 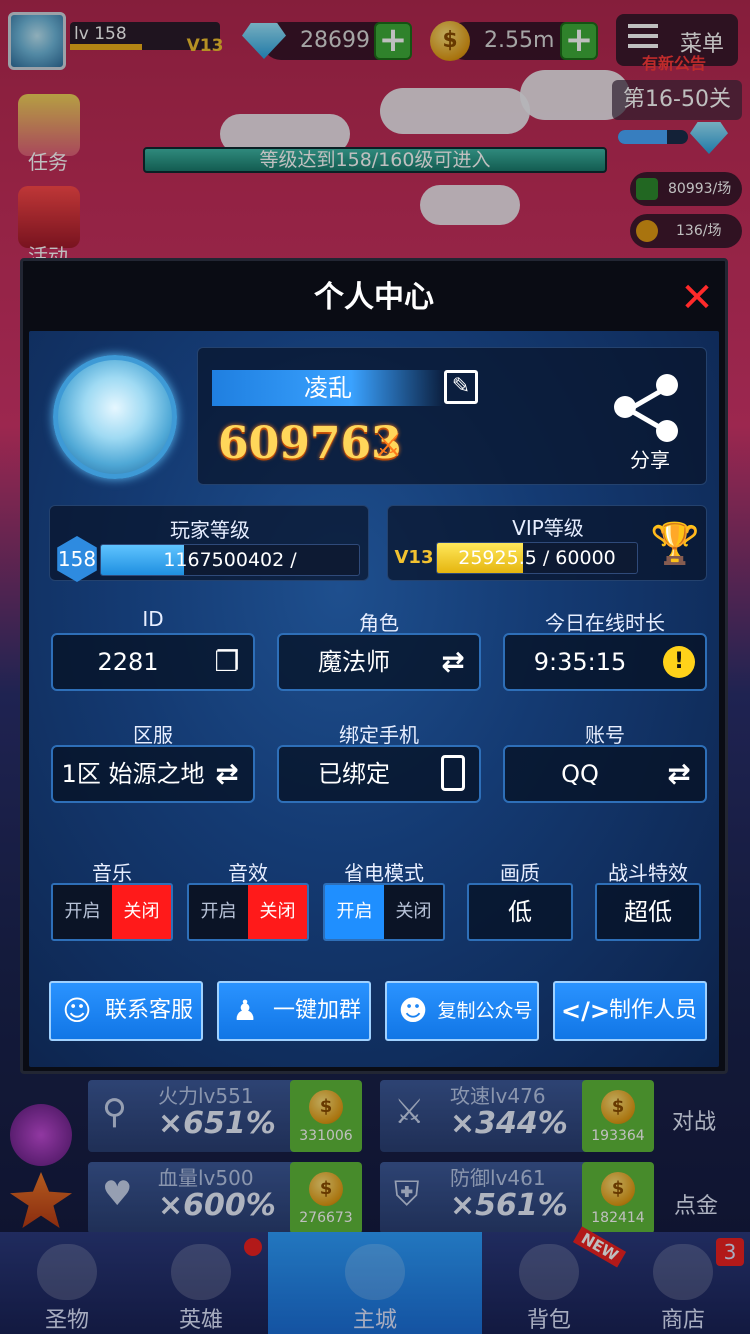 What do you see at coordinates (379, 623) in the screenshot?
I see `role-label: 角色` at bounding box center [379, 623].